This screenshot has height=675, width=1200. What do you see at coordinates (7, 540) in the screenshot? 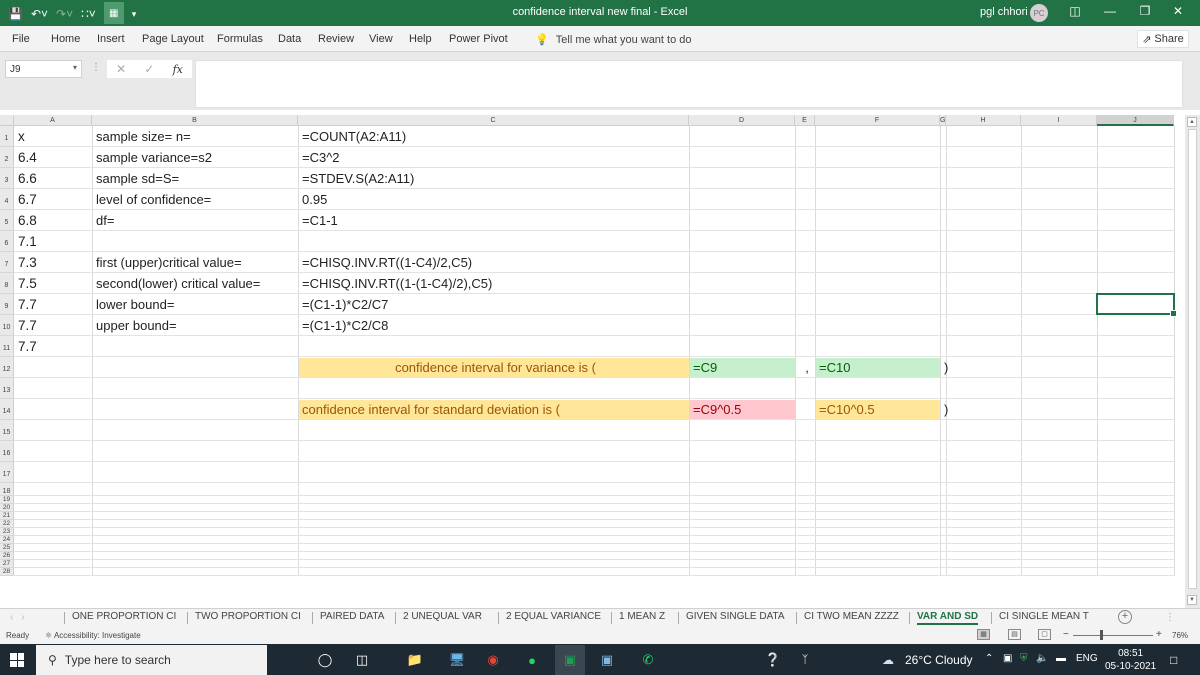
I see `row-header: 24` at bounding box center [7, 540].